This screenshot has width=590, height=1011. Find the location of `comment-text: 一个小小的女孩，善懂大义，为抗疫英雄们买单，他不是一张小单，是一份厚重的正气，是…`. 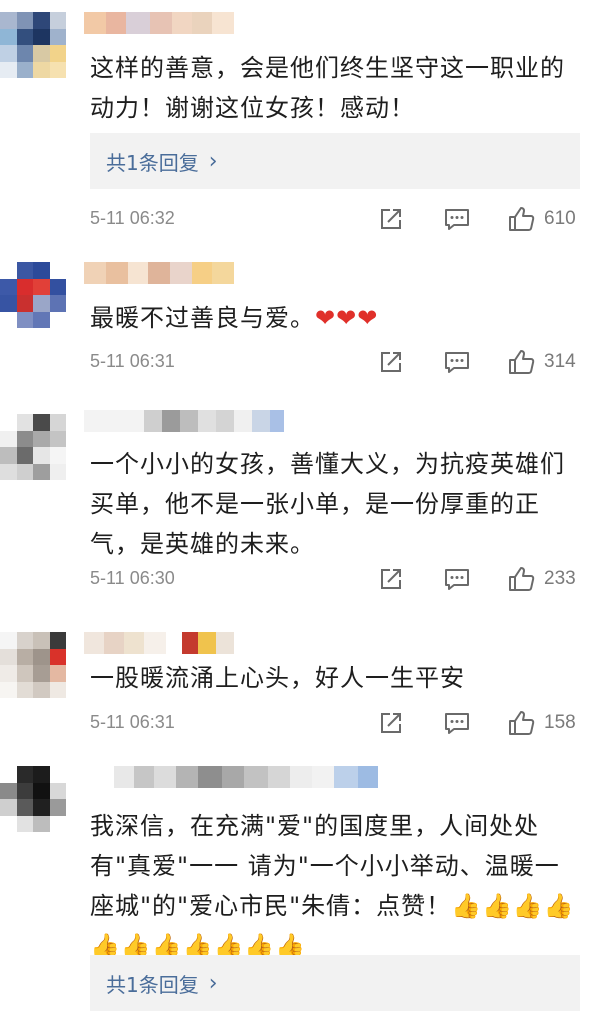

comment-text: 一个小小的女孩，善懂大义，为抗疫英雄们买单，他不是一张小单，是一份厚重的正气，是… is located at coordinates (327, 504).